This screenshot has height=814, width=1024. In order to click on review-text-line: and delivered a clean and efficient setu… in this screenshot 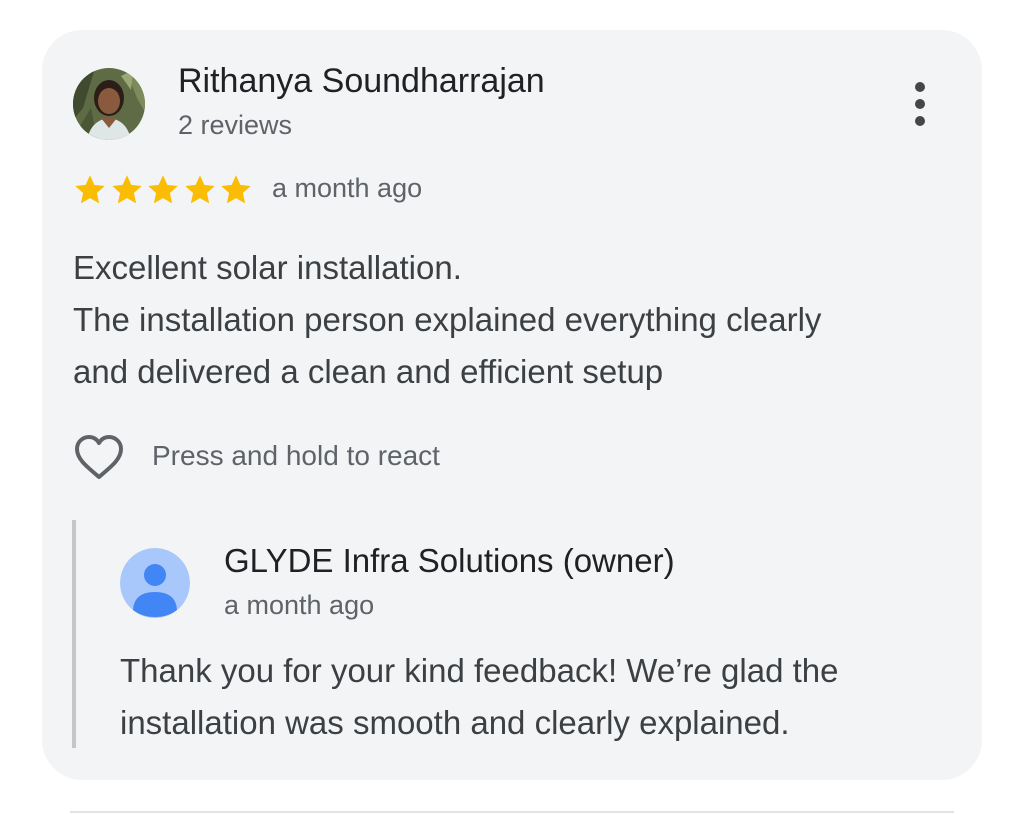, I will do `click(368, 371)`.